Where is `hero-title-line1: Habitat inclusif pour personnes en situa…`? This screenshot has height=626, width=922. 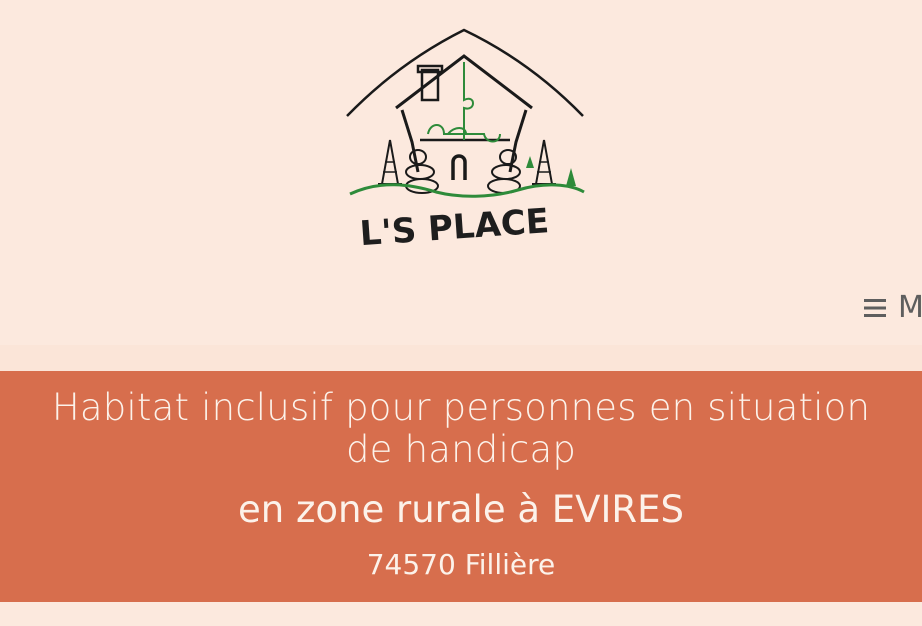
hero-title-line1: Habitat inclusif pour personnes en situa… is located at coordinates (461, 428).